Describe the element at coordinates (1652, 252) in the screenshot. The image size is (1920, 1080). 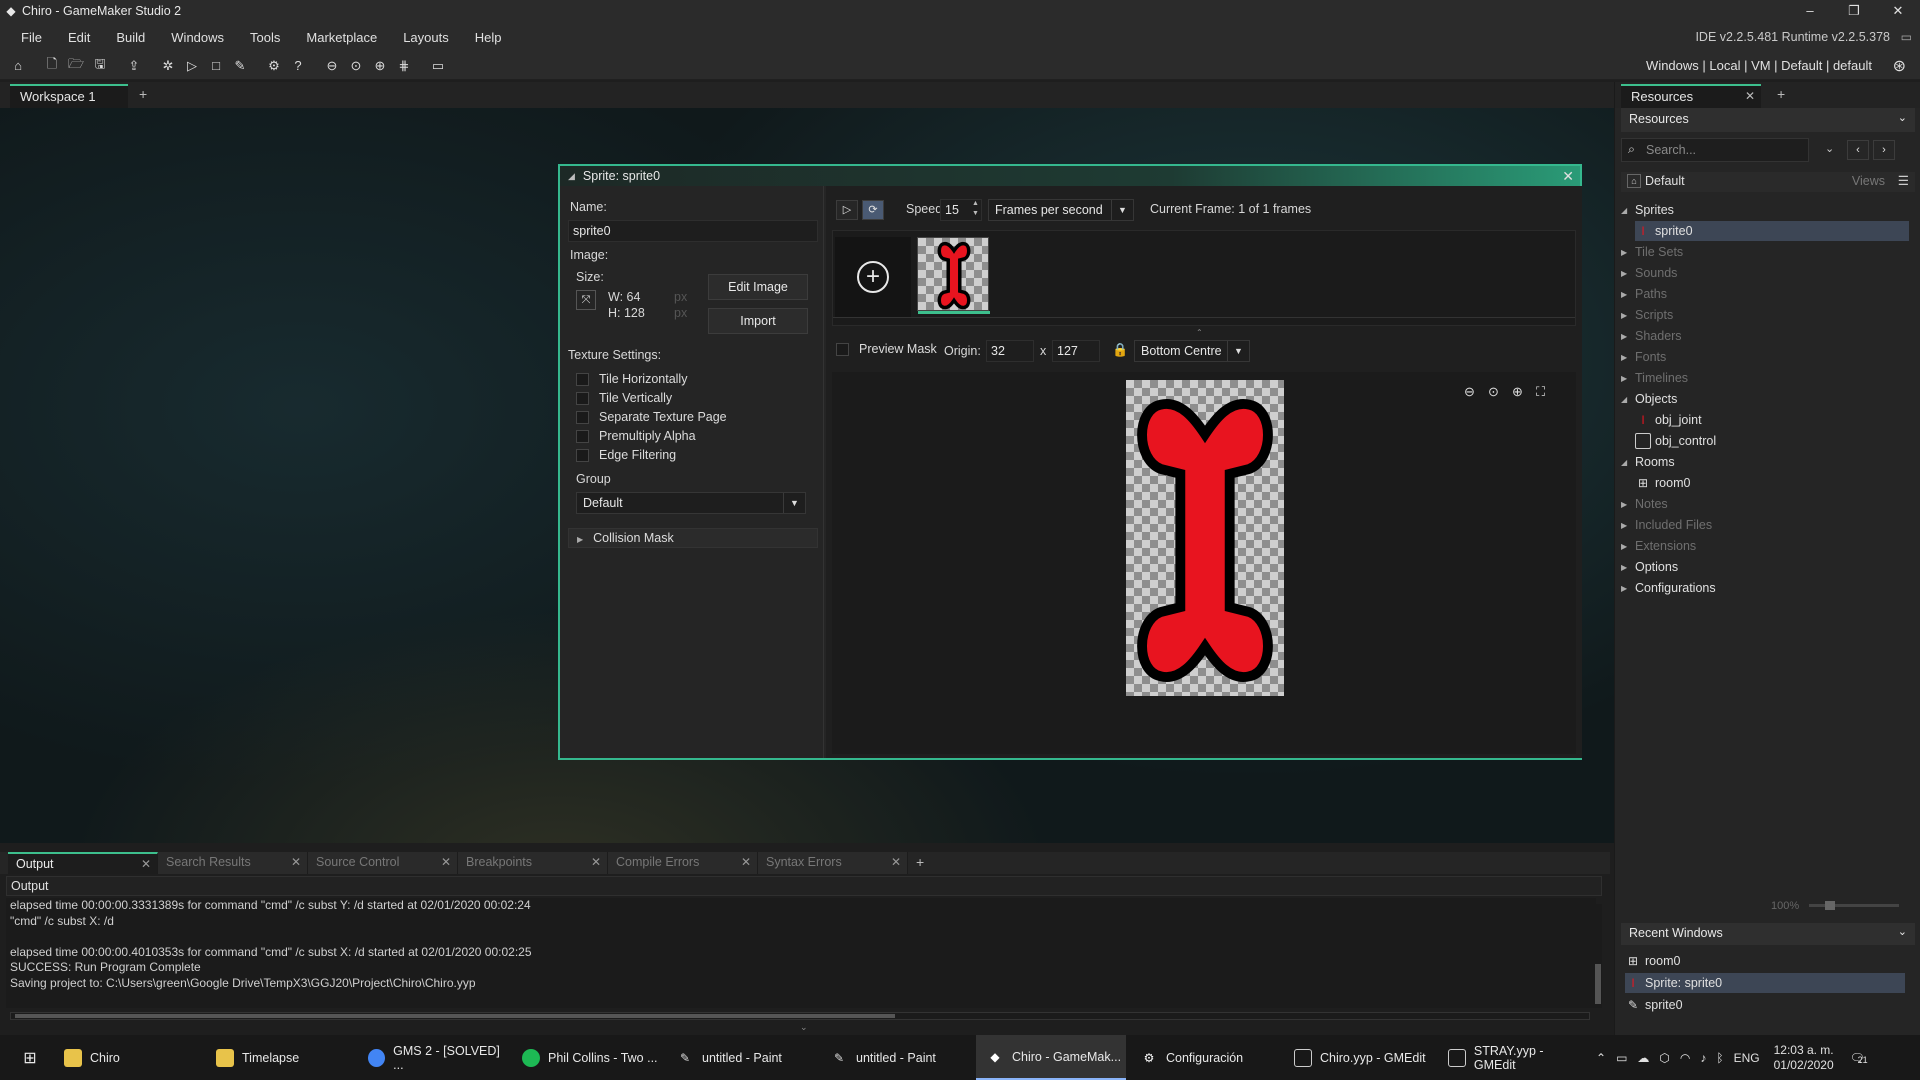
I see `tree-group-tile-sets: ▶ Tile Sets` at that location.